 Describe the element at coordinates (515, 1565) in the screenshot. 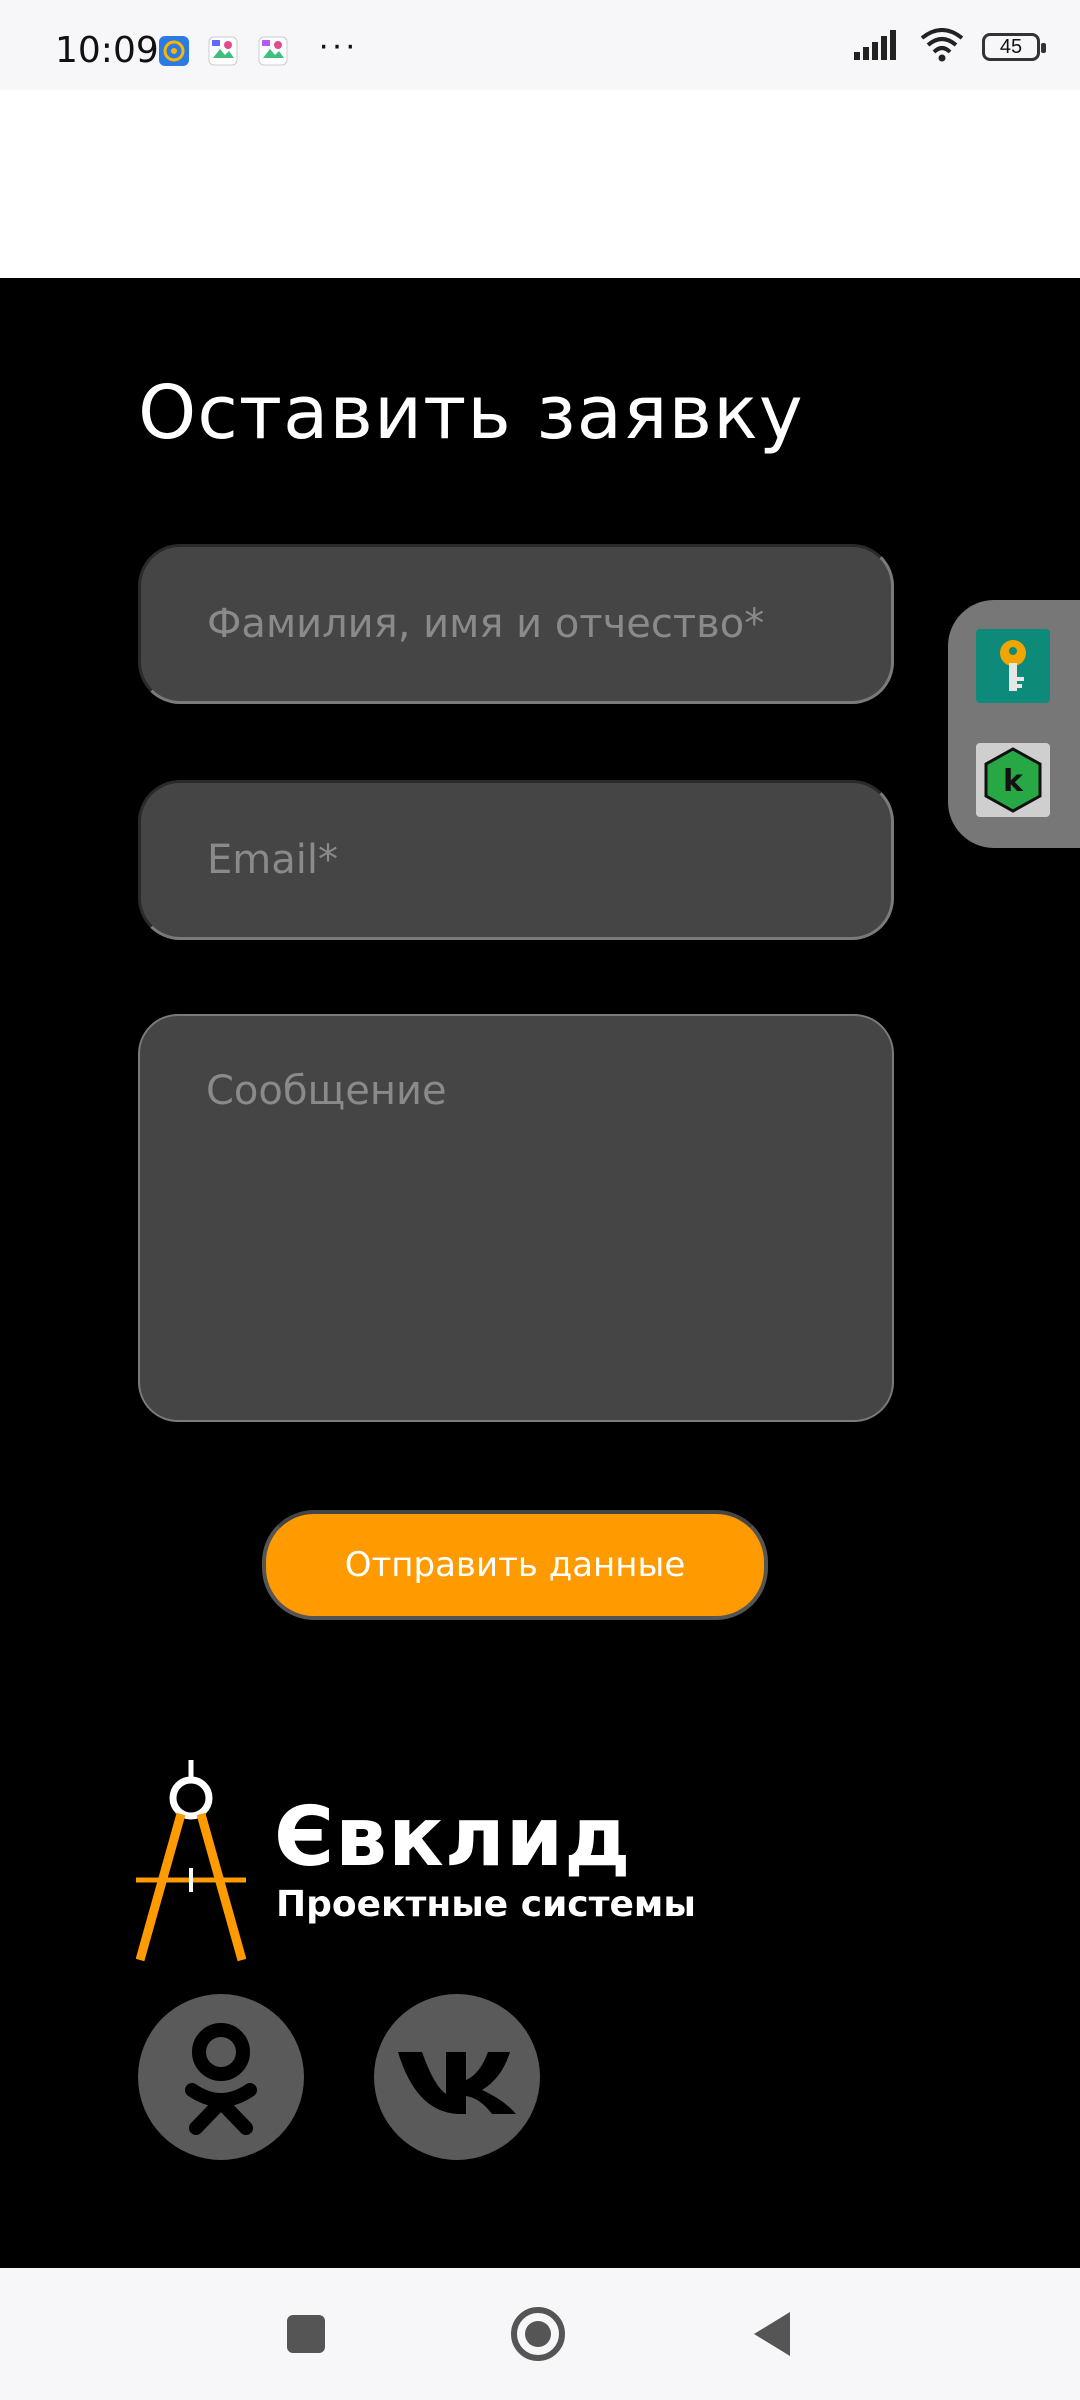

I see `submit-button: Отправить данные` at that location.